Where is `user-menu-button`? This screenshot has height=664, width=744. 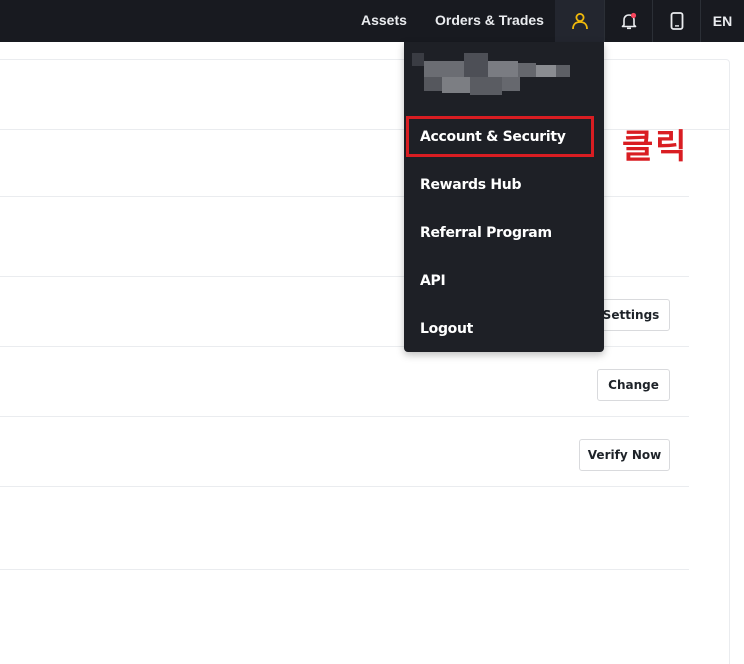 user-menu-button is located at coordinates (579, 21).